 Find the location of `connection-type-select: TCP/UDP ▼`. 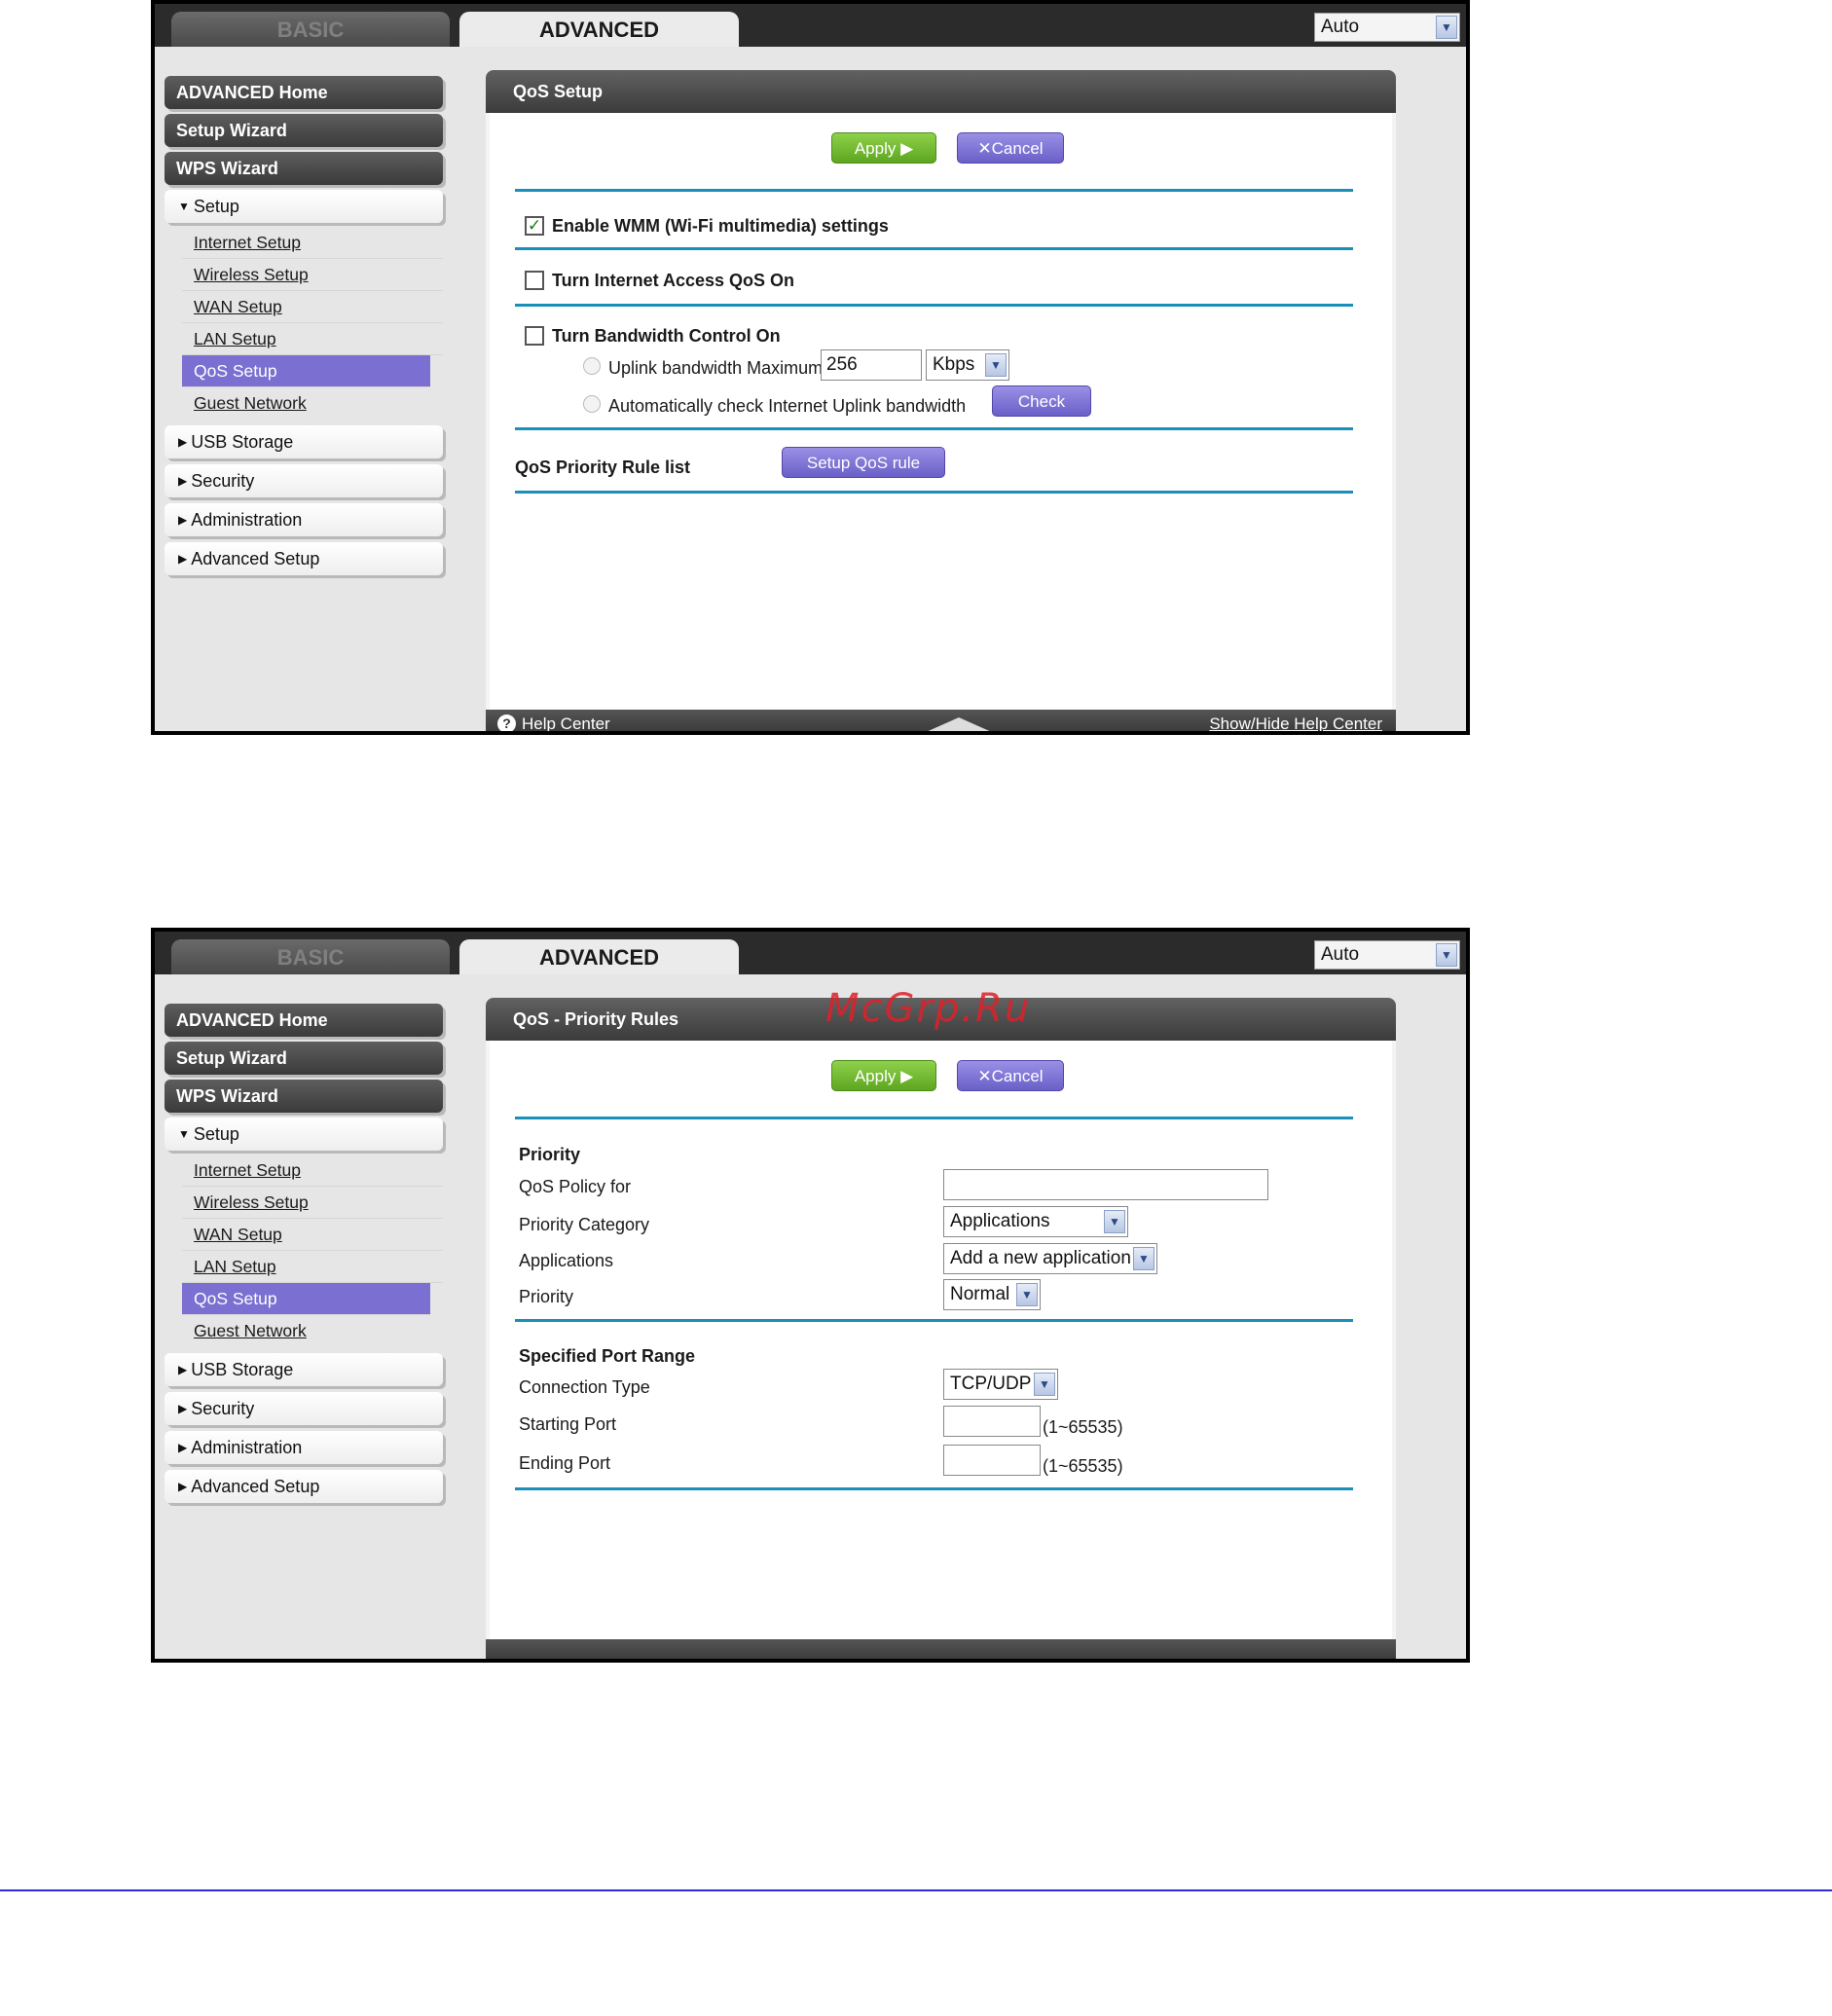

connection-type-select: TCP/UDP ▼ is located at coordinates (1000, 1384).